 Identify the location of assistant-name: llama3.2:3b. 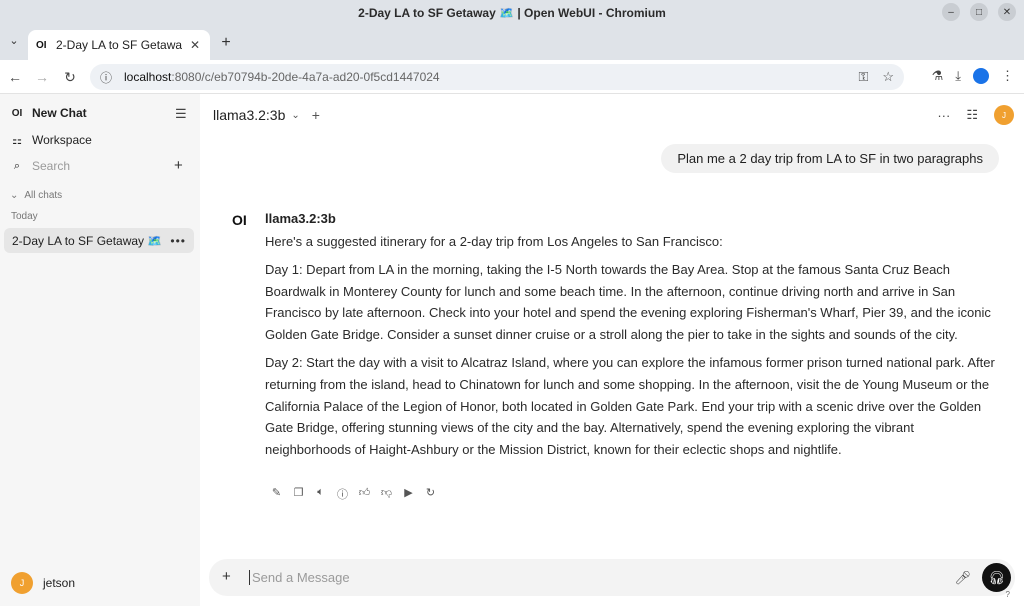
(300, 218).